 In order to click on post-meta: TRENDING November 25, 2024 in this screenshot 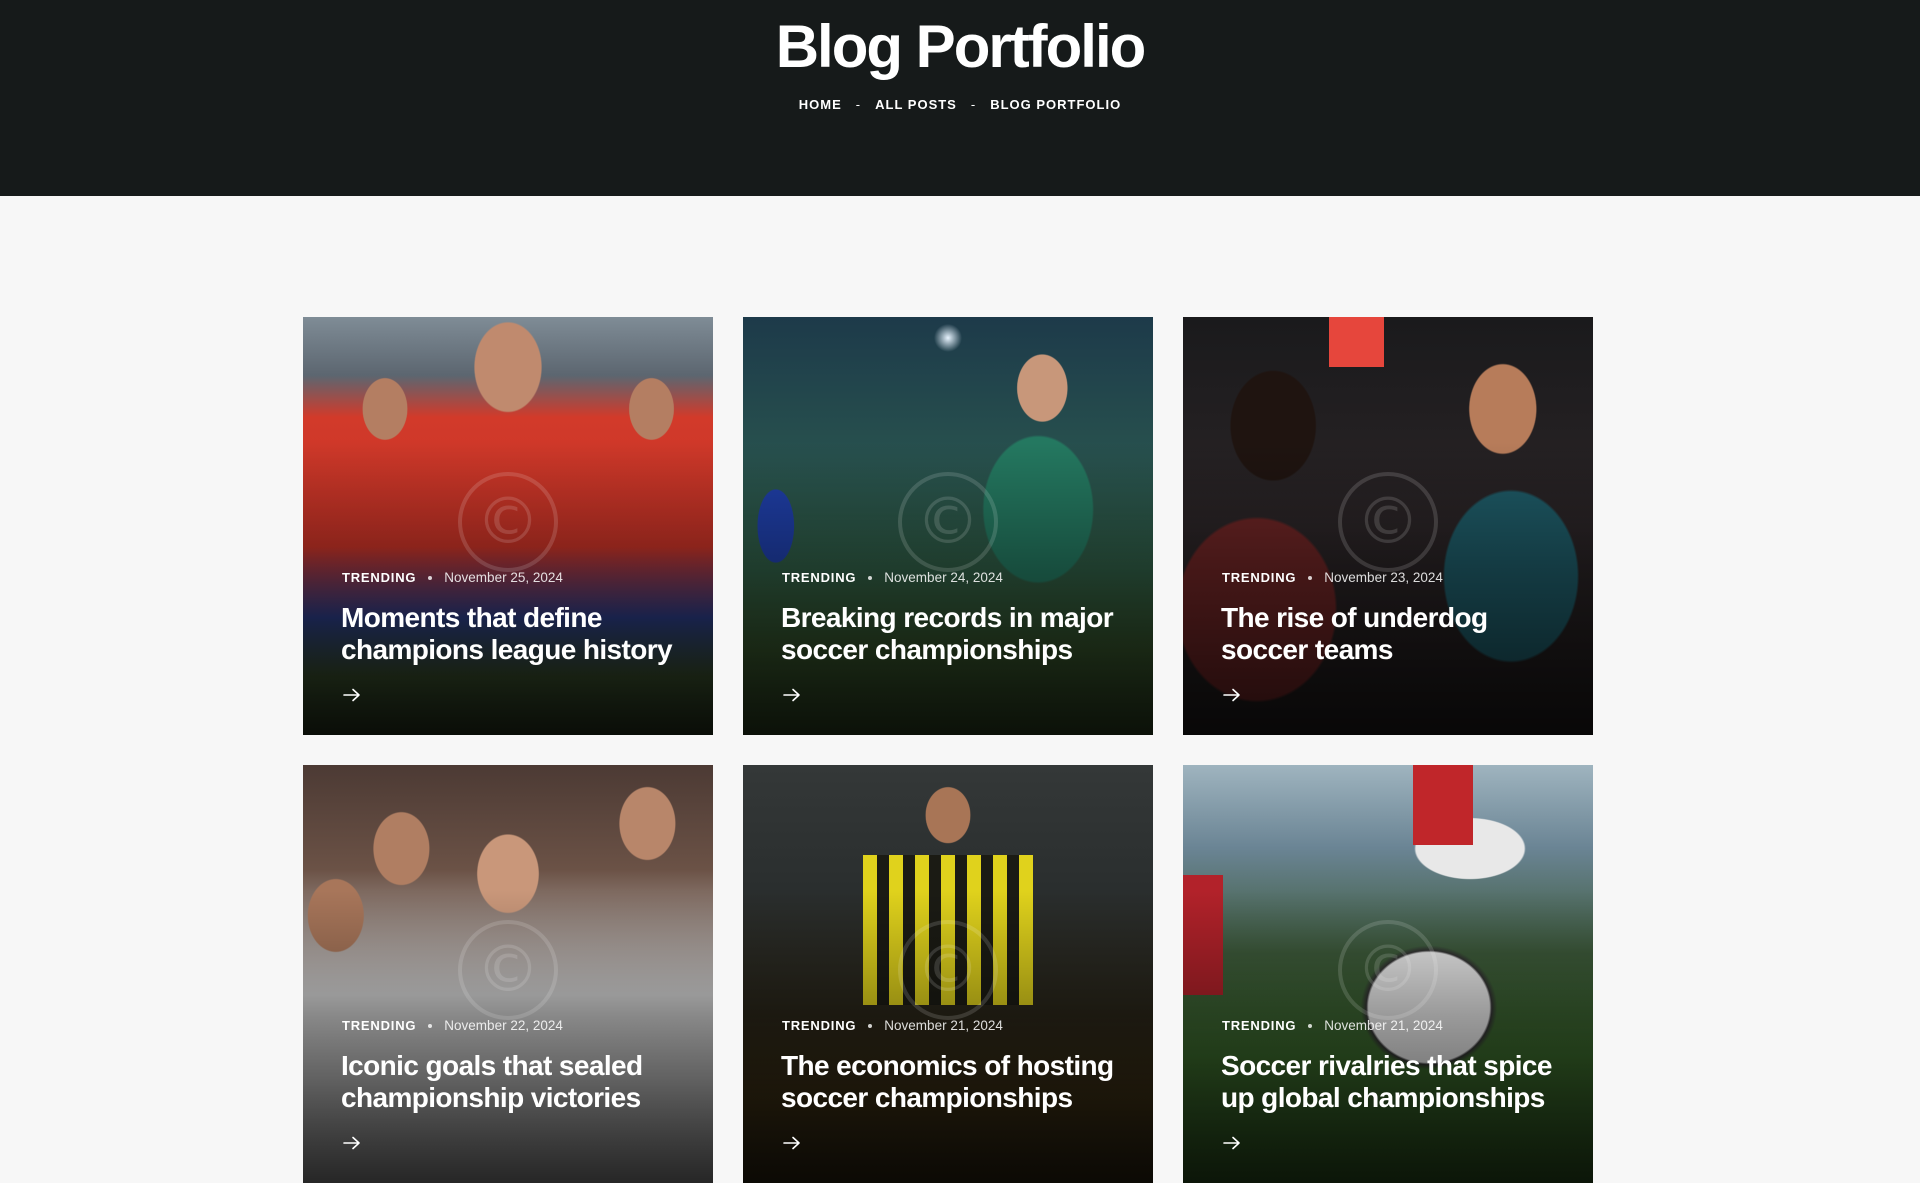, I will do `click(452, 577)`.